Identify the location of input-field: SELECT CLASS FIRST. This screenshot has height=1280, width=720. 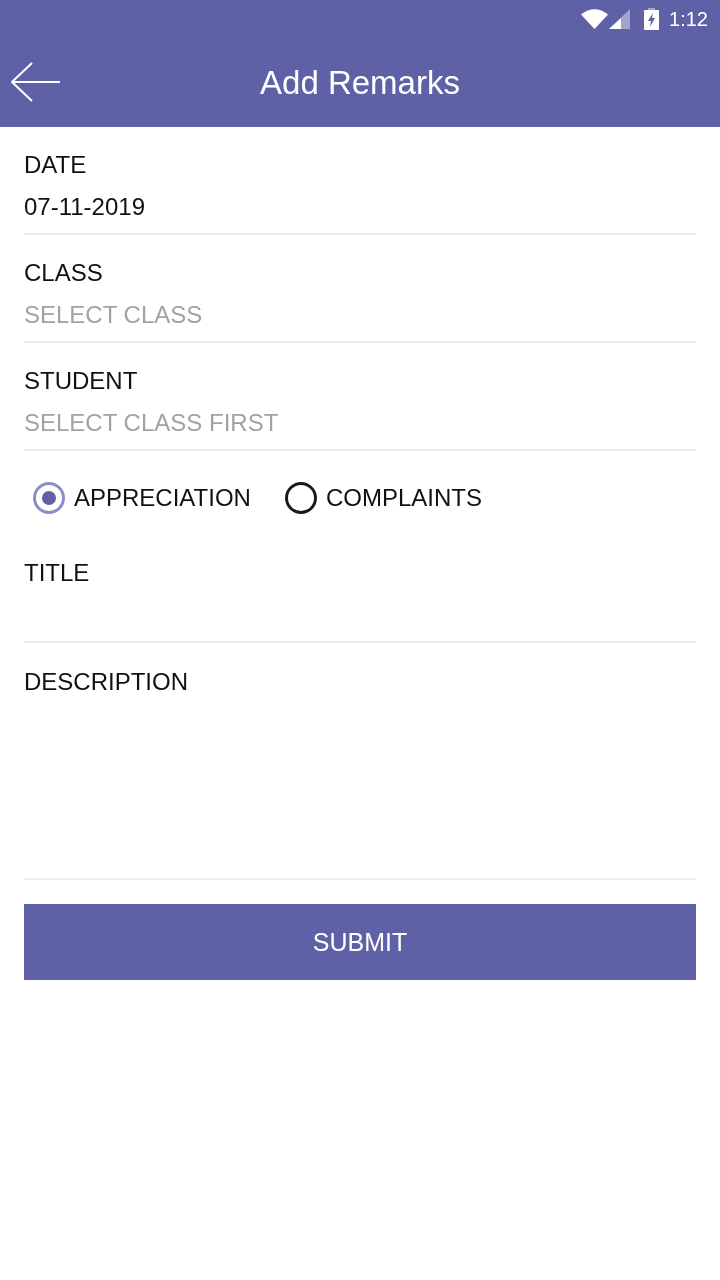
(360, 424).